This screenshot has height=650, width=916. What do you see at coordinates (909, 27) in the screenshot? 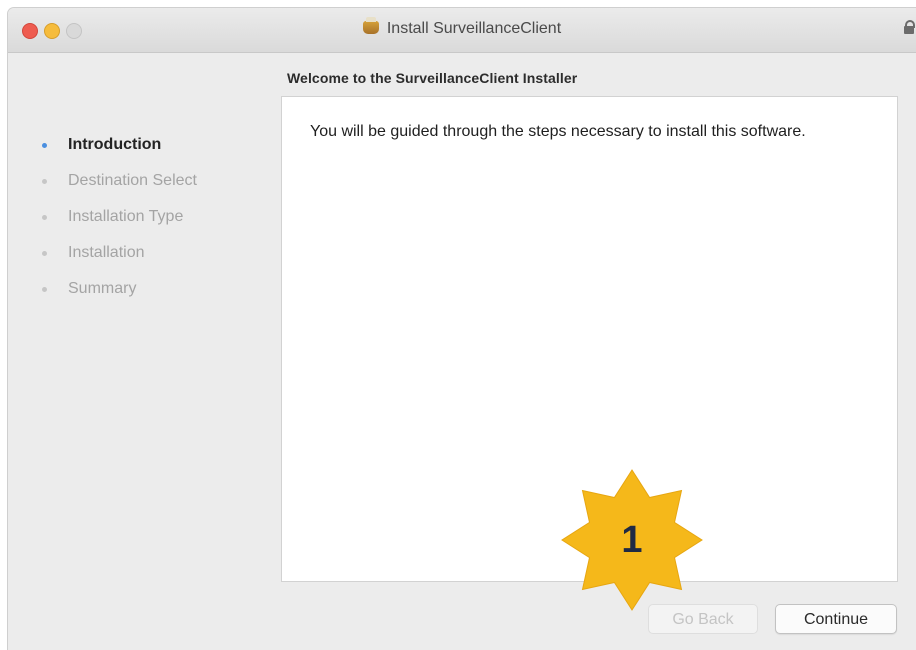
I see `lock-icon` at bounding box center [909, 27].